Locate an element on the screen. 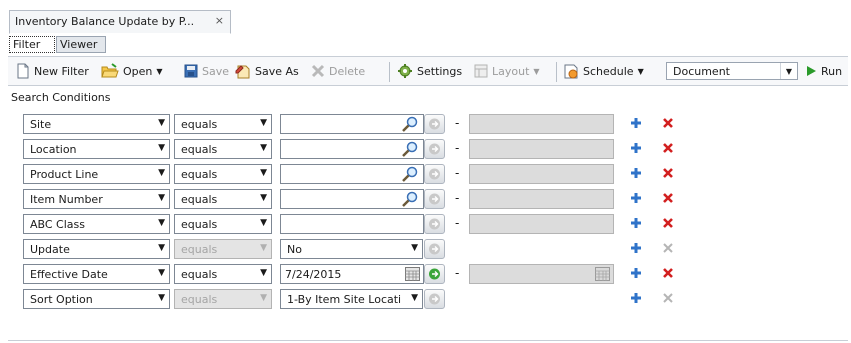 This screenshot has width=851, height=343. close-icon: × is located at coordinates (219, 20).